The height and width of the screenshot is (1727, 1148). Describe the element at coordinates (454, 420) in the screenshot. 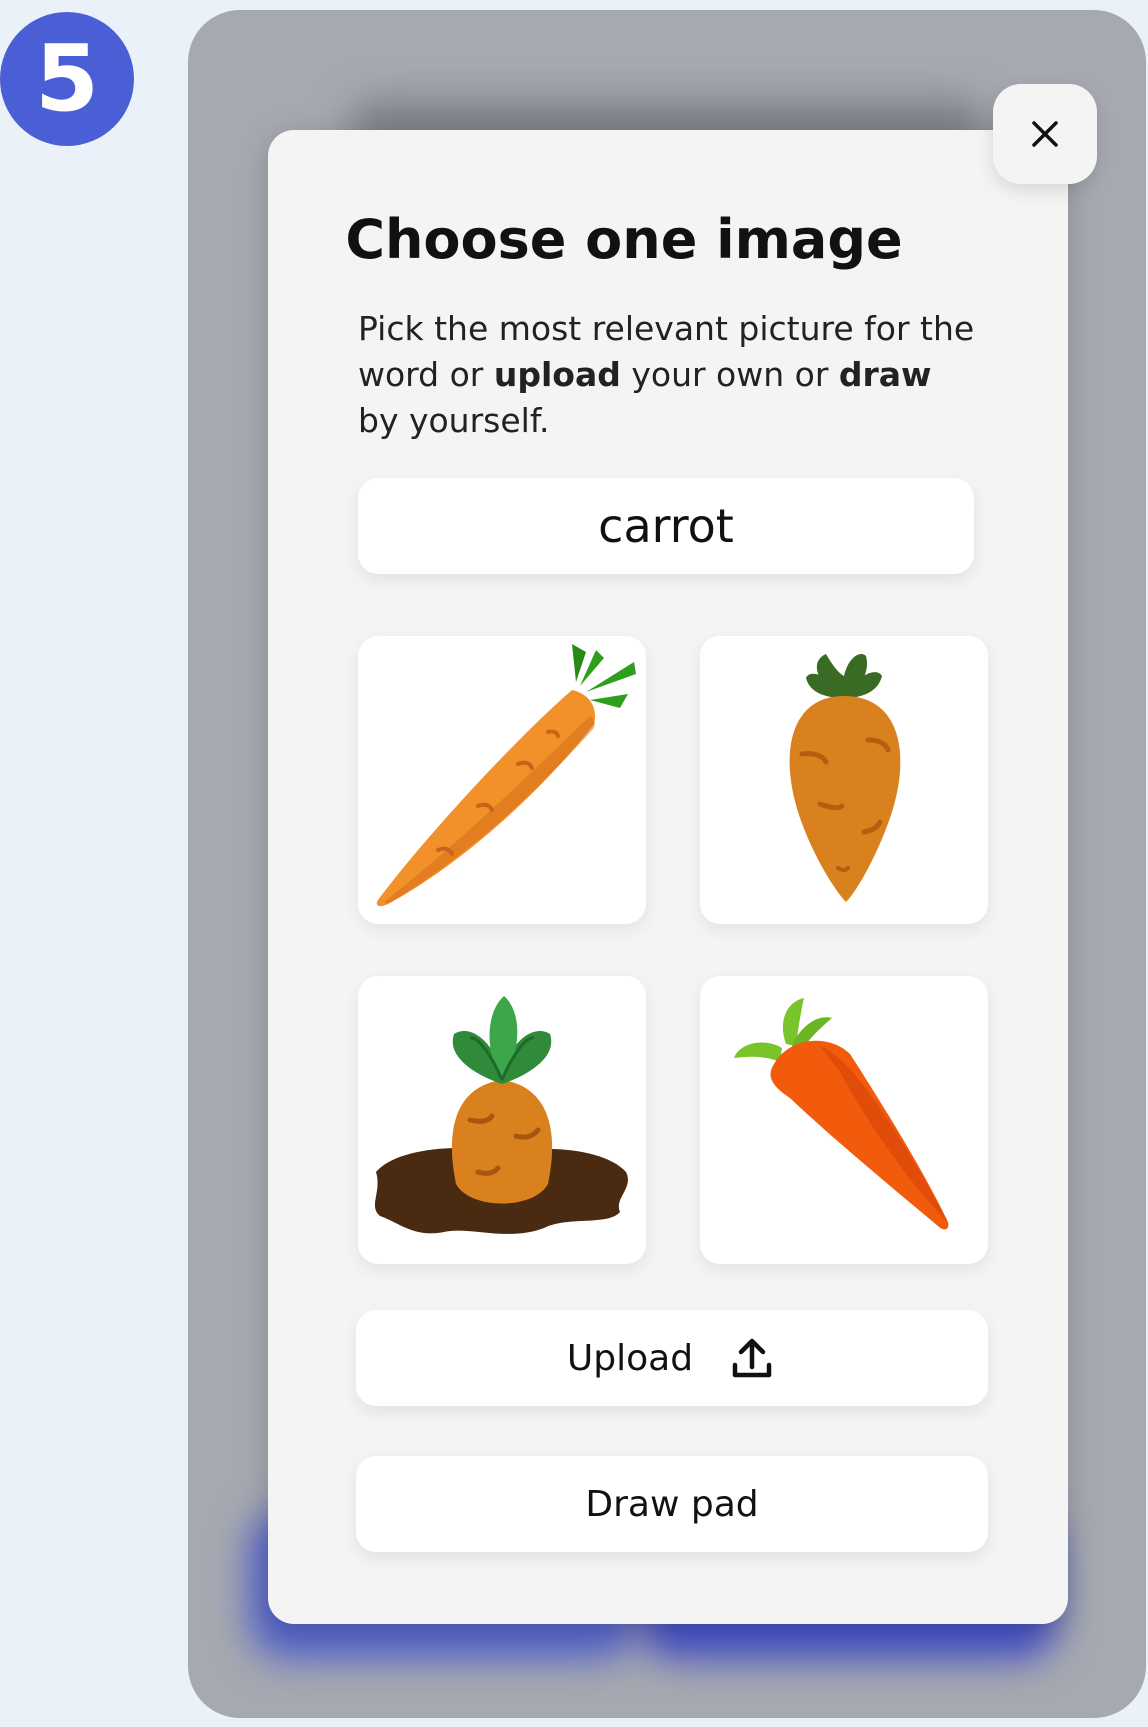

I see `instructions-text-3: by yourself.` at that location.